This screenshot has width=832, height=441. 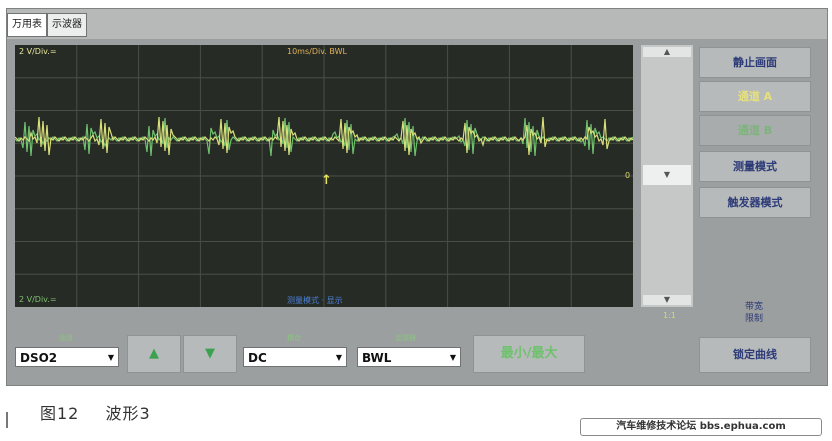 I want to click on bandwidth-label-line2: 限制, so click(x=753, y=319).